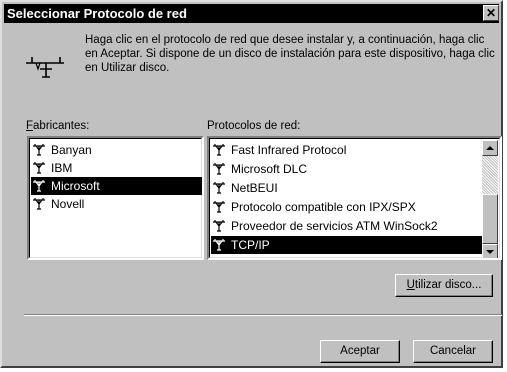  I want to click on dialog-title: Seleccionar Protocolo de red, so click(97, 13).